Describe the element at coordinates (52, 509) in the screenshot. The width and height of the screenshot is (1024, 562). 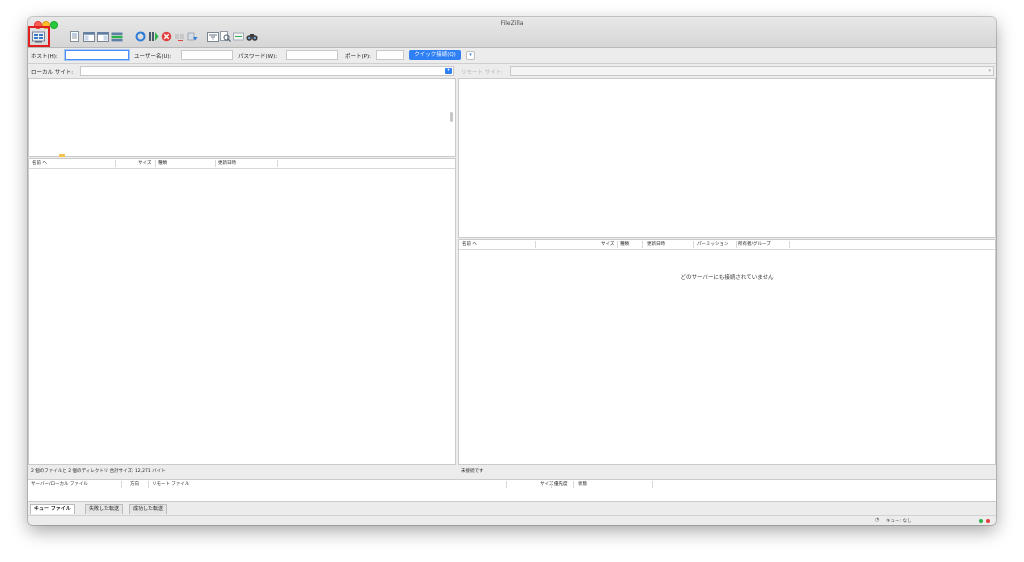
I see `tab-queued-files: キュー ファイル` at that location.